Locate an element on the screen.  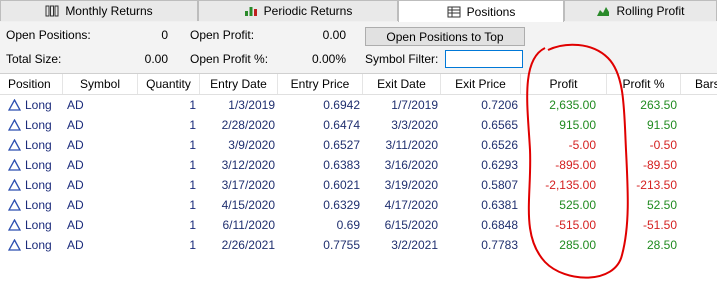
entry-date-cell: 3/9/2020 is located at coordinates (251, 145).